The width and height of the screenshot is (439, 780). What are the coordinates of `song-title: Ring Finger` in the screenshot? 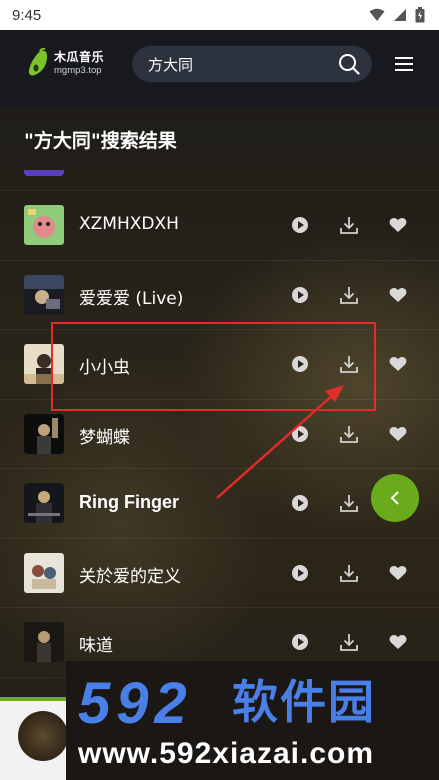 It's located at (129, 502).